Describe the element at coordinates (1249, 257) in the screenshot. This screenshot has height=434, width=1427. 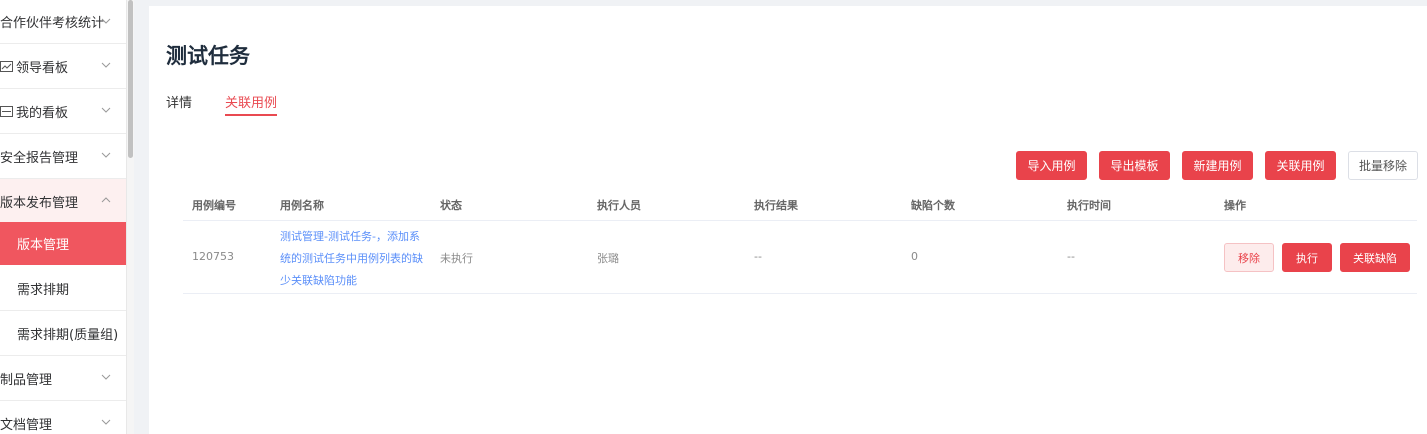
I see `remove-button: 移除` at that location.